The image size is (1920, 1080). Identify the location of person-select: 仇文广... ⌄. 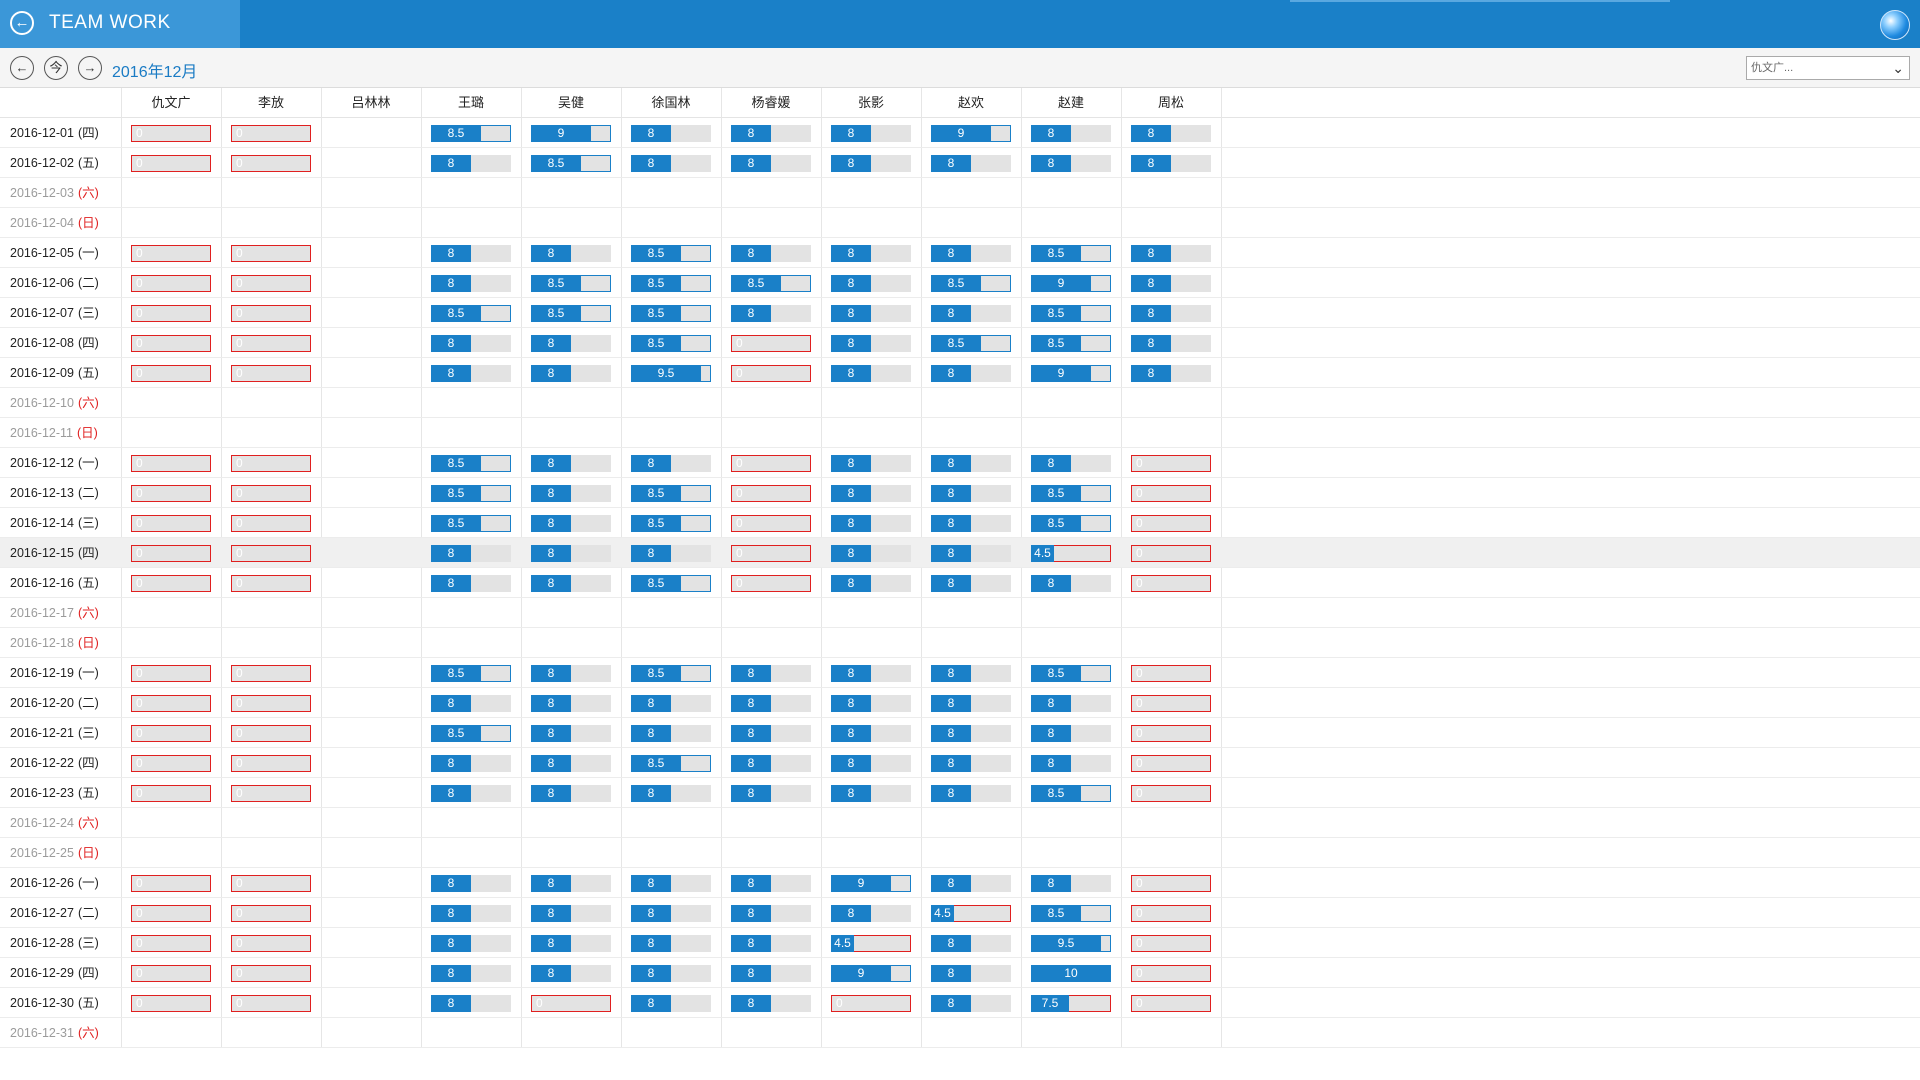
(1828, 68).